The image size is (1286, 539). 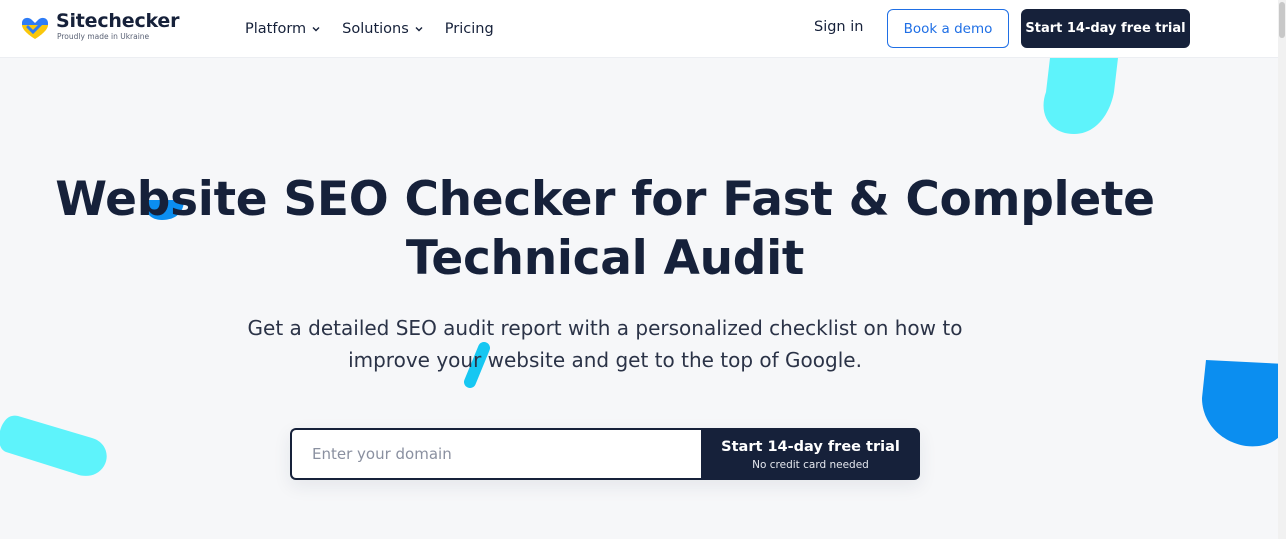 I want to click on main-nav: Platform Solutions Pricing, so click(x=380, y=29).